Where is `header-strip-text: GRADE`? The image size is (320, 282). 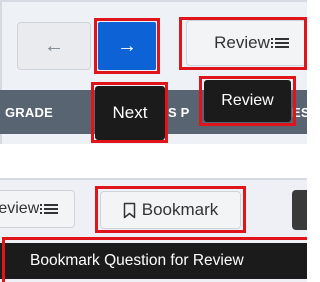 header-strip-text: GRADE is located at coordinates (29, 112).